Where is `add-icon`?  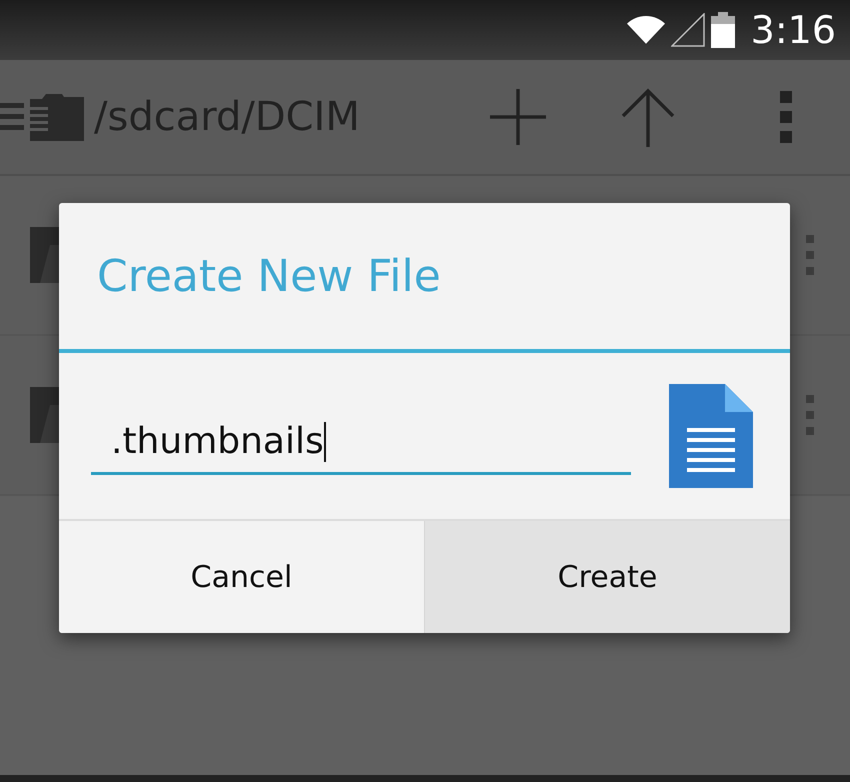 add-icon is located at coordinates (518, 117).